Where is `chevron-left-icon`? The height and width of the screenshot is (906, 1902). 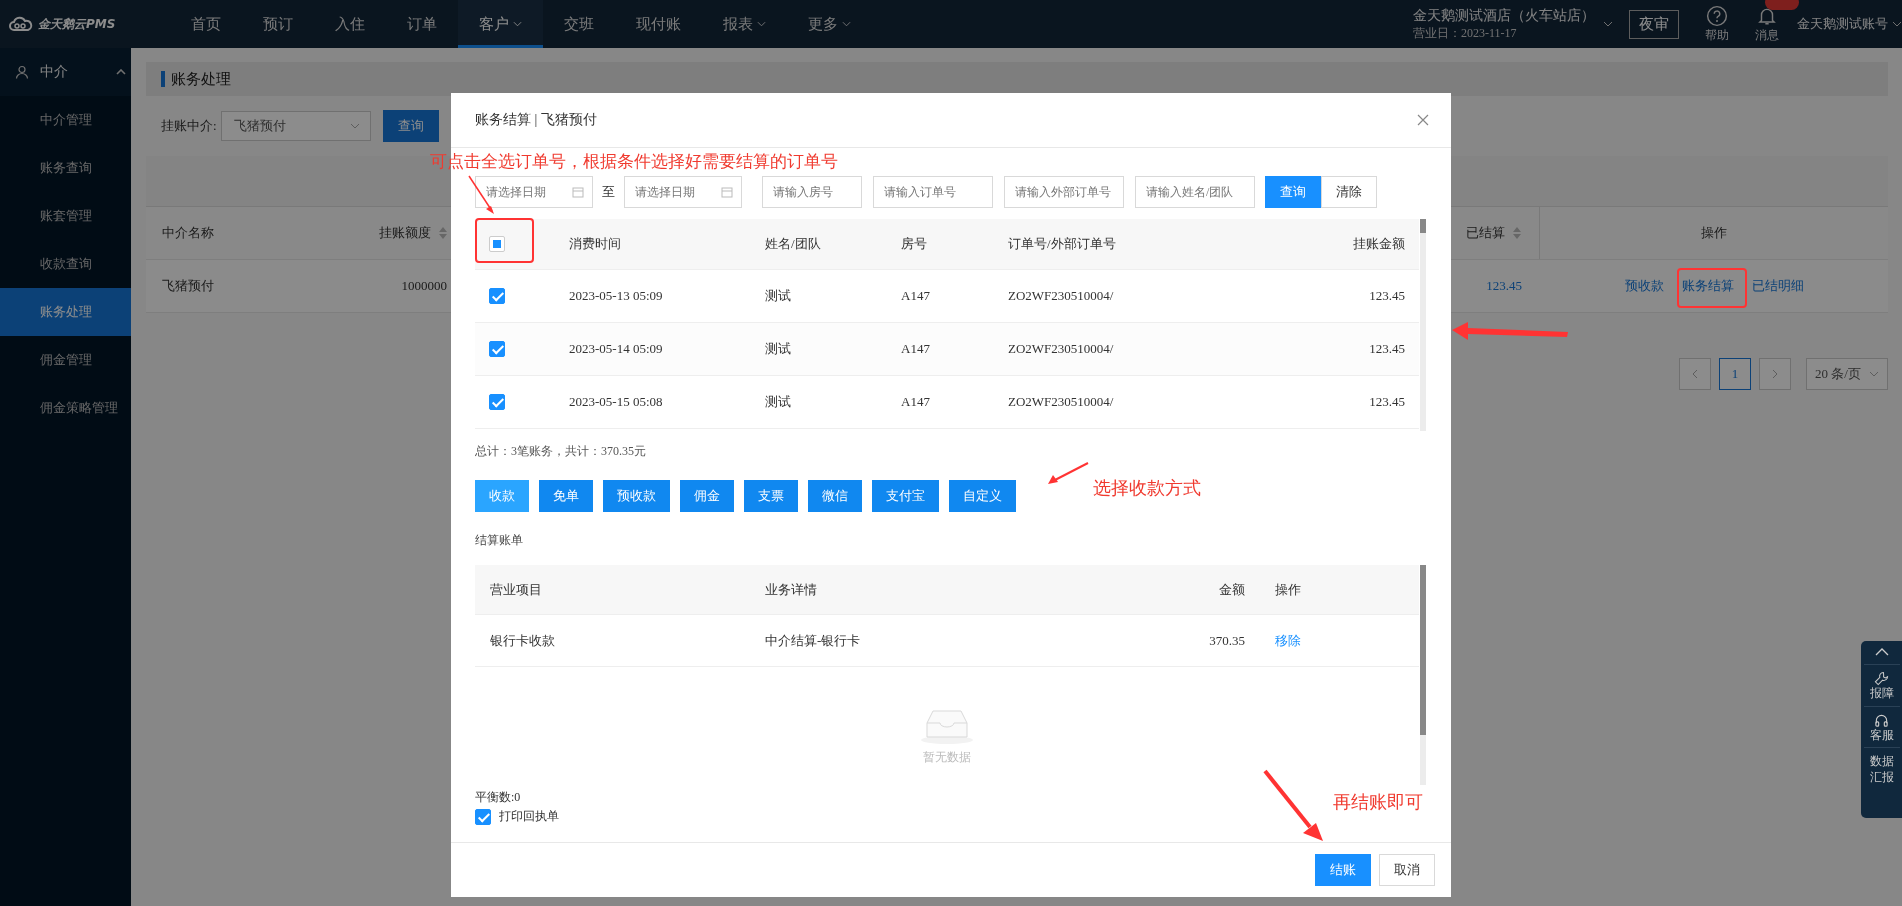
chevron-left-icon is located at coordinates (1695, 374).